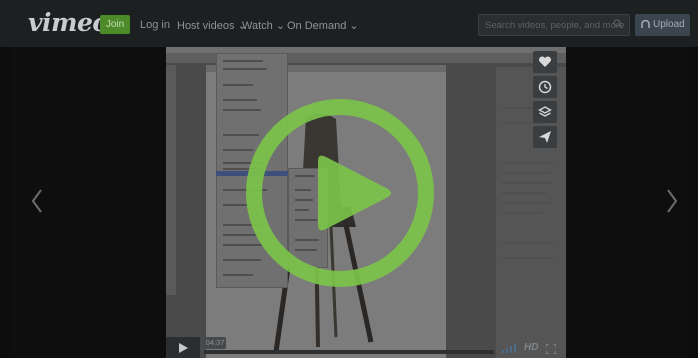  I want to click on heart-icon, so click(545, 61).